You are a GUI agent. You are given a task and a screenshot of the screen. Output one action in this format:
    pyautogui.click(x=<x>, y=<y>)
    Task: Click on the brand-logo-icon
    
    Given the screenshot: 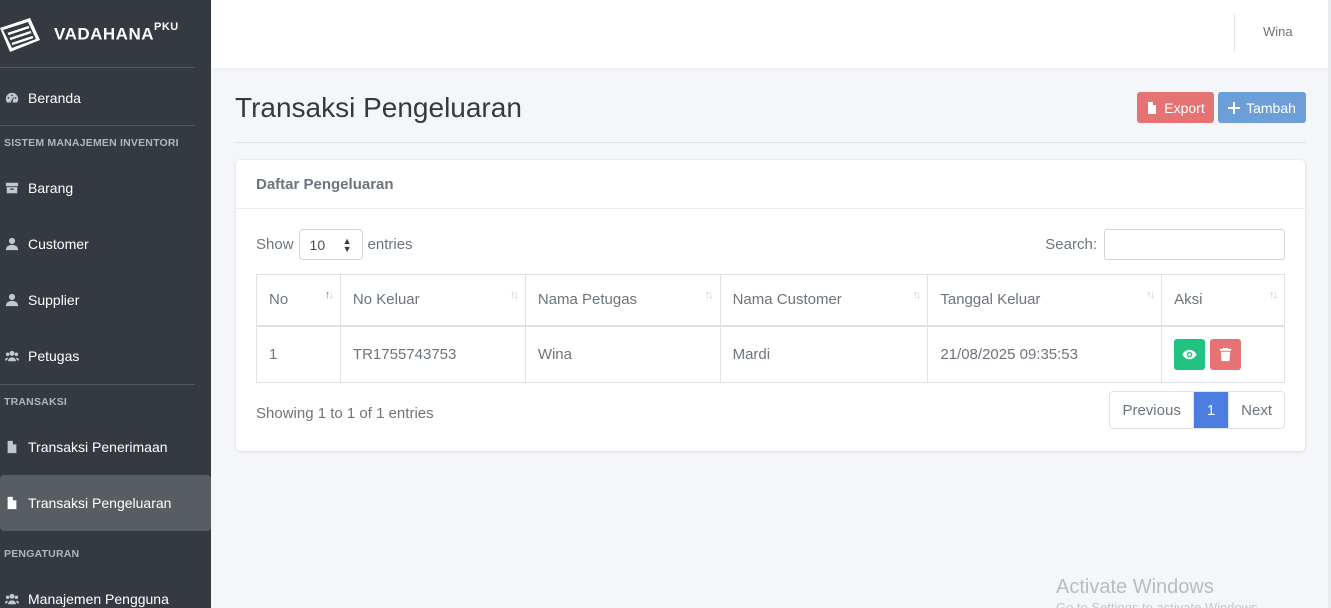 What is the action you would take?
    pyautogui.click(x=20, y=35)
    